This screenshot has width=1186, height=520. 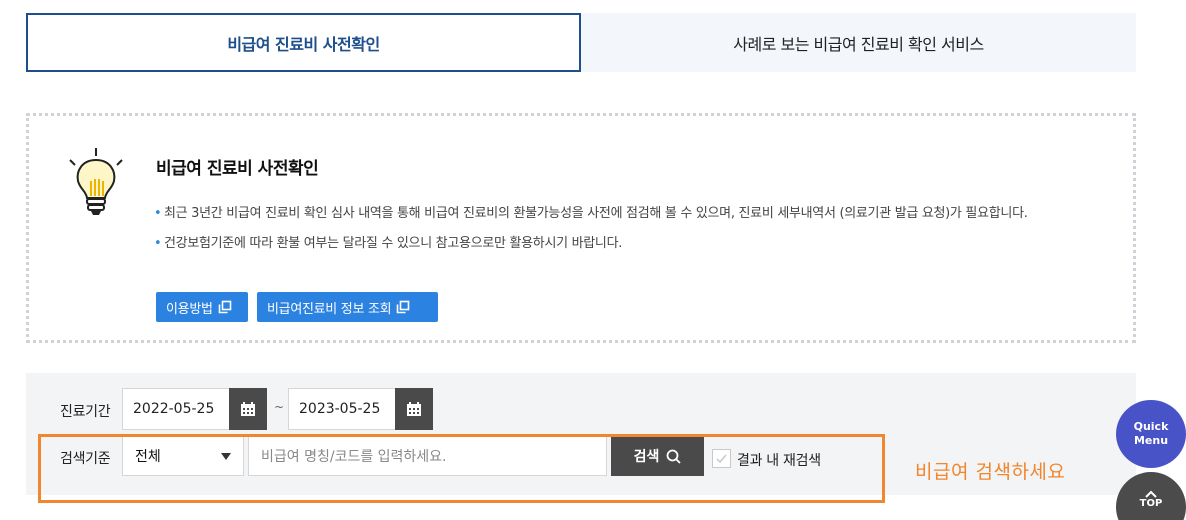 I want to click on quick-menu-button: Quick Menu, so click(x=1151, y=434).